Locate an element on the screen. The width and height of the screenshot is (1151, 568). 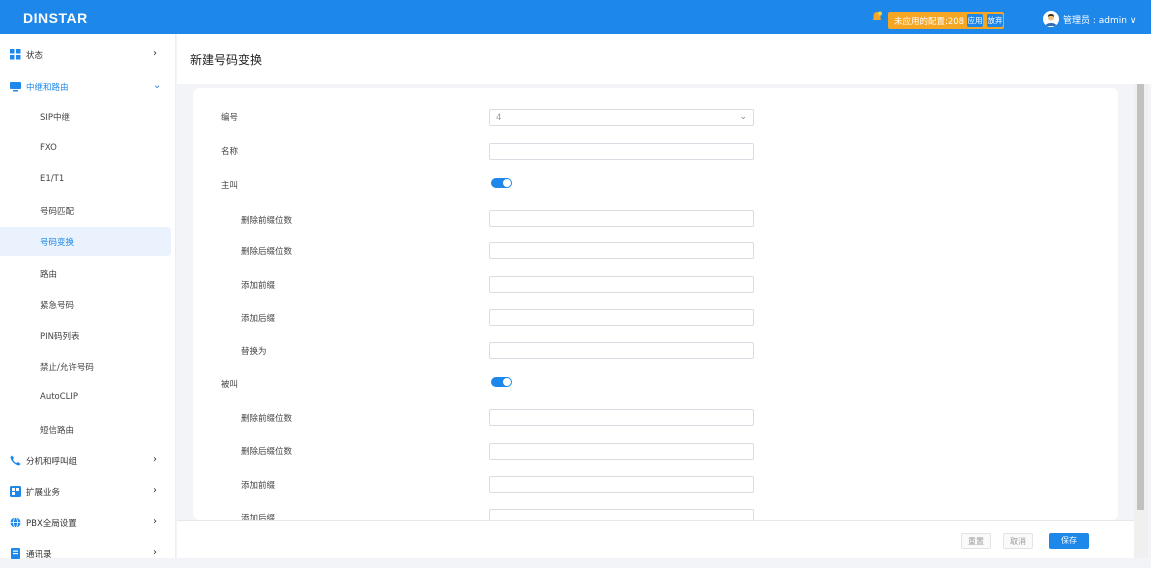
user-label: 管理员 : admin is located at coordinates (1095, 21).